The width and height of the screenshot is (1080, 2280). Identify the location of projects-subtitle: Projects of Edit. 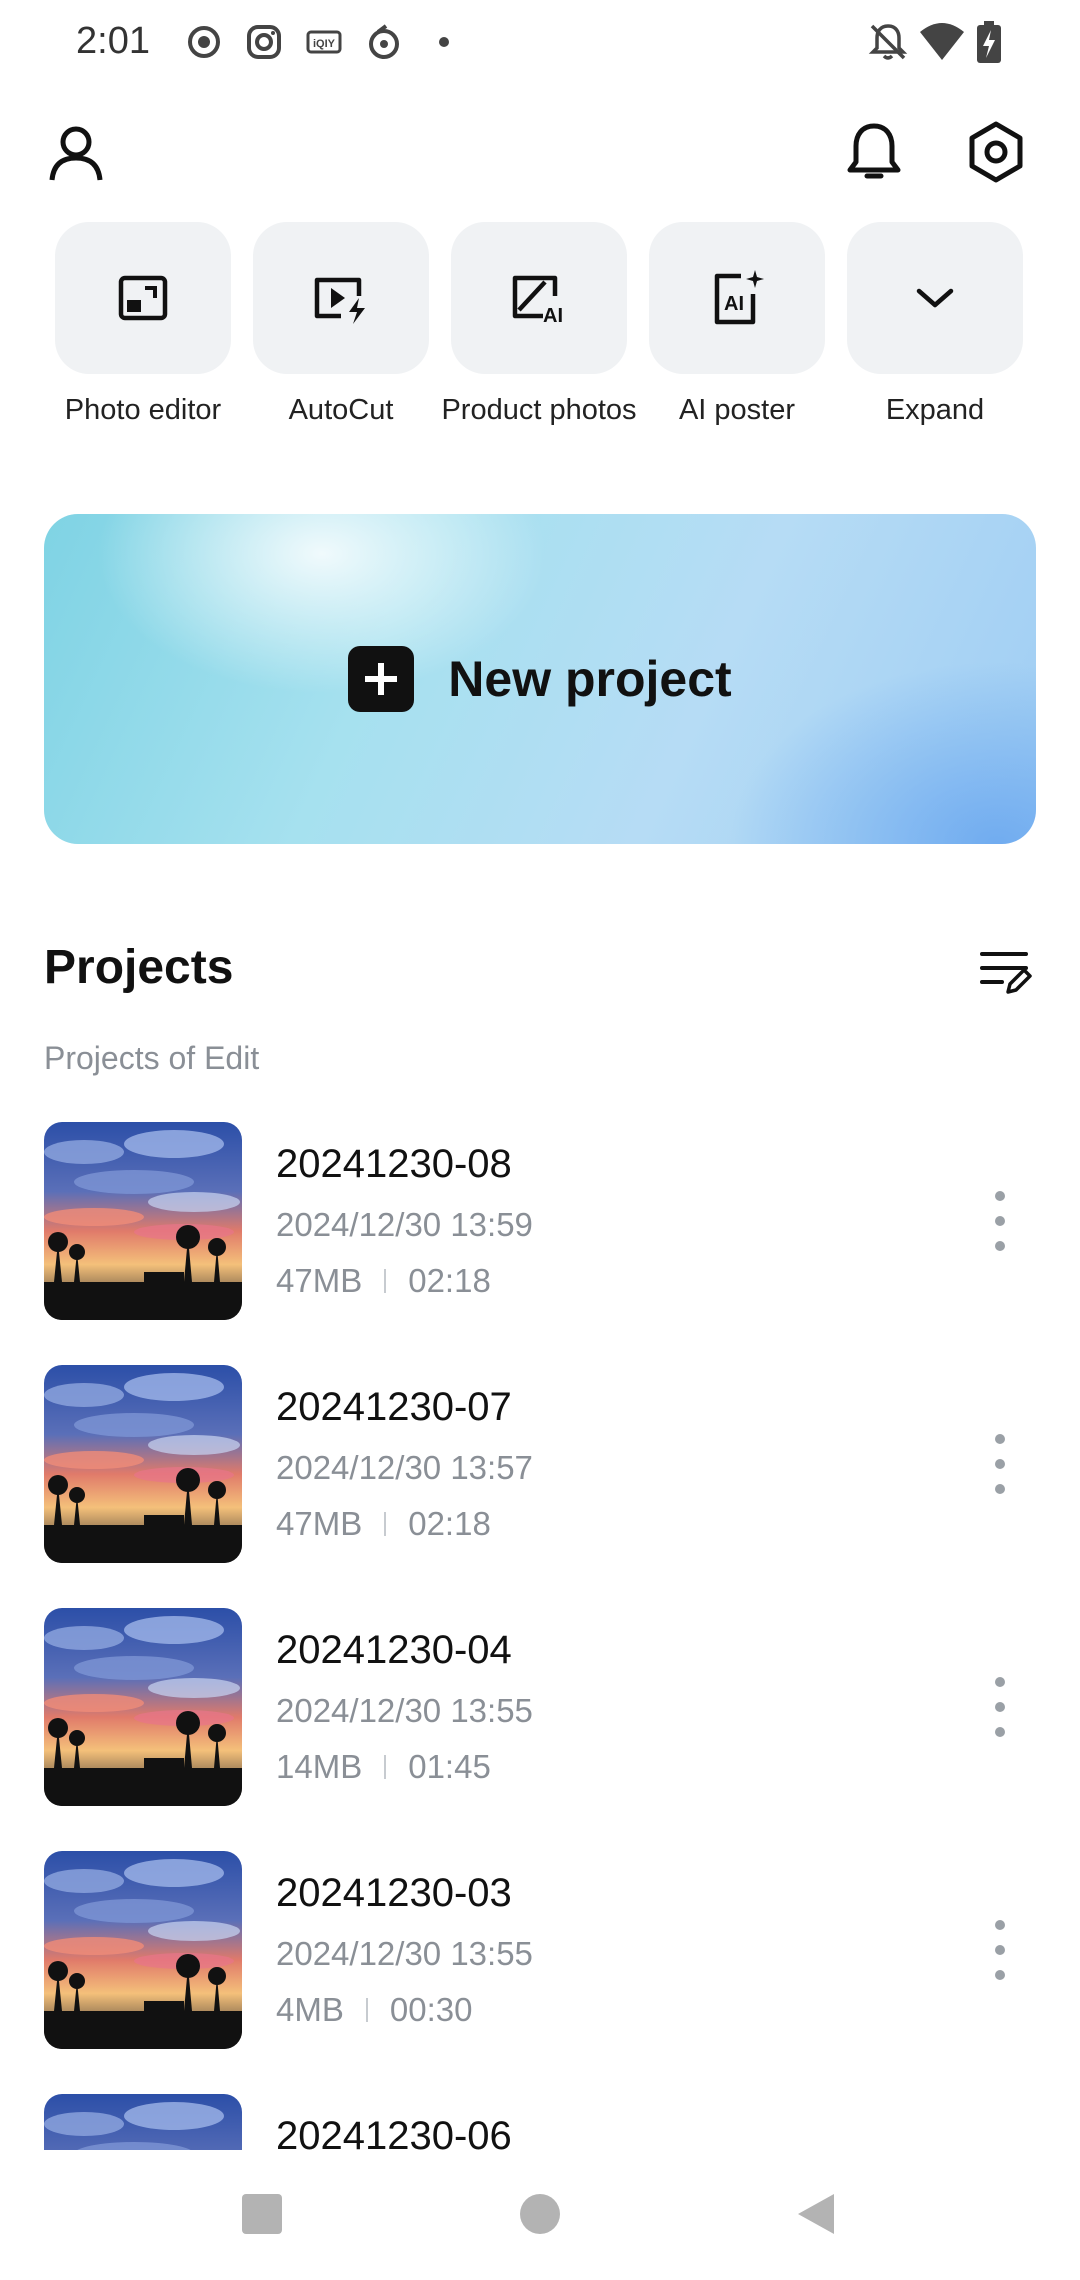
(152, 1058).